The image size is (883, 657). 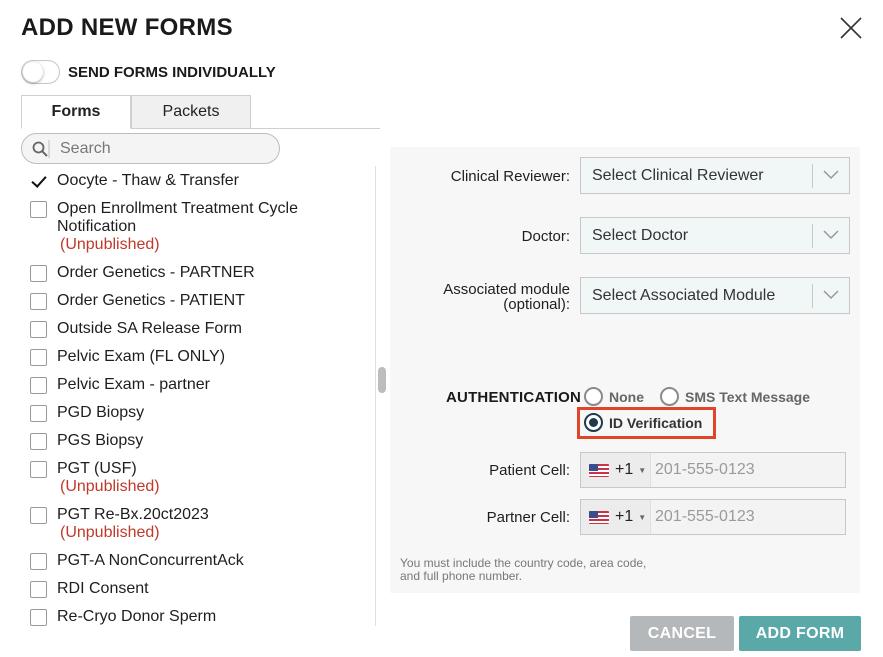 I want to click on form-label: Order Genetics - PARTNER, so click(x=156, y=272).